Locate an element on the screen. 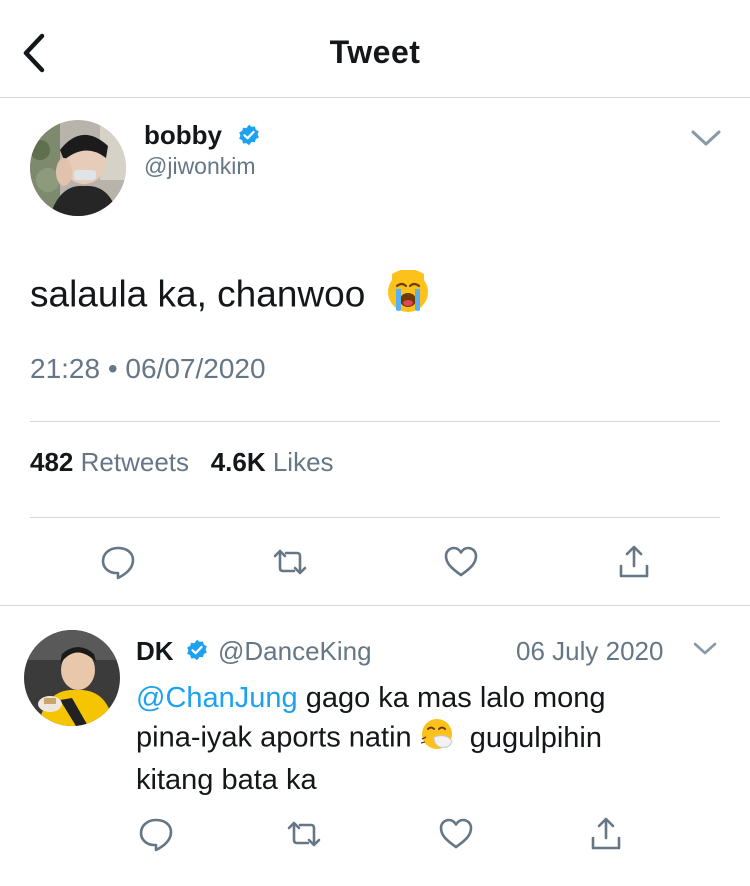 This screenshot has width=750, height=886. reply-date: 06 July 2020 is located at coordinates (590, 651).